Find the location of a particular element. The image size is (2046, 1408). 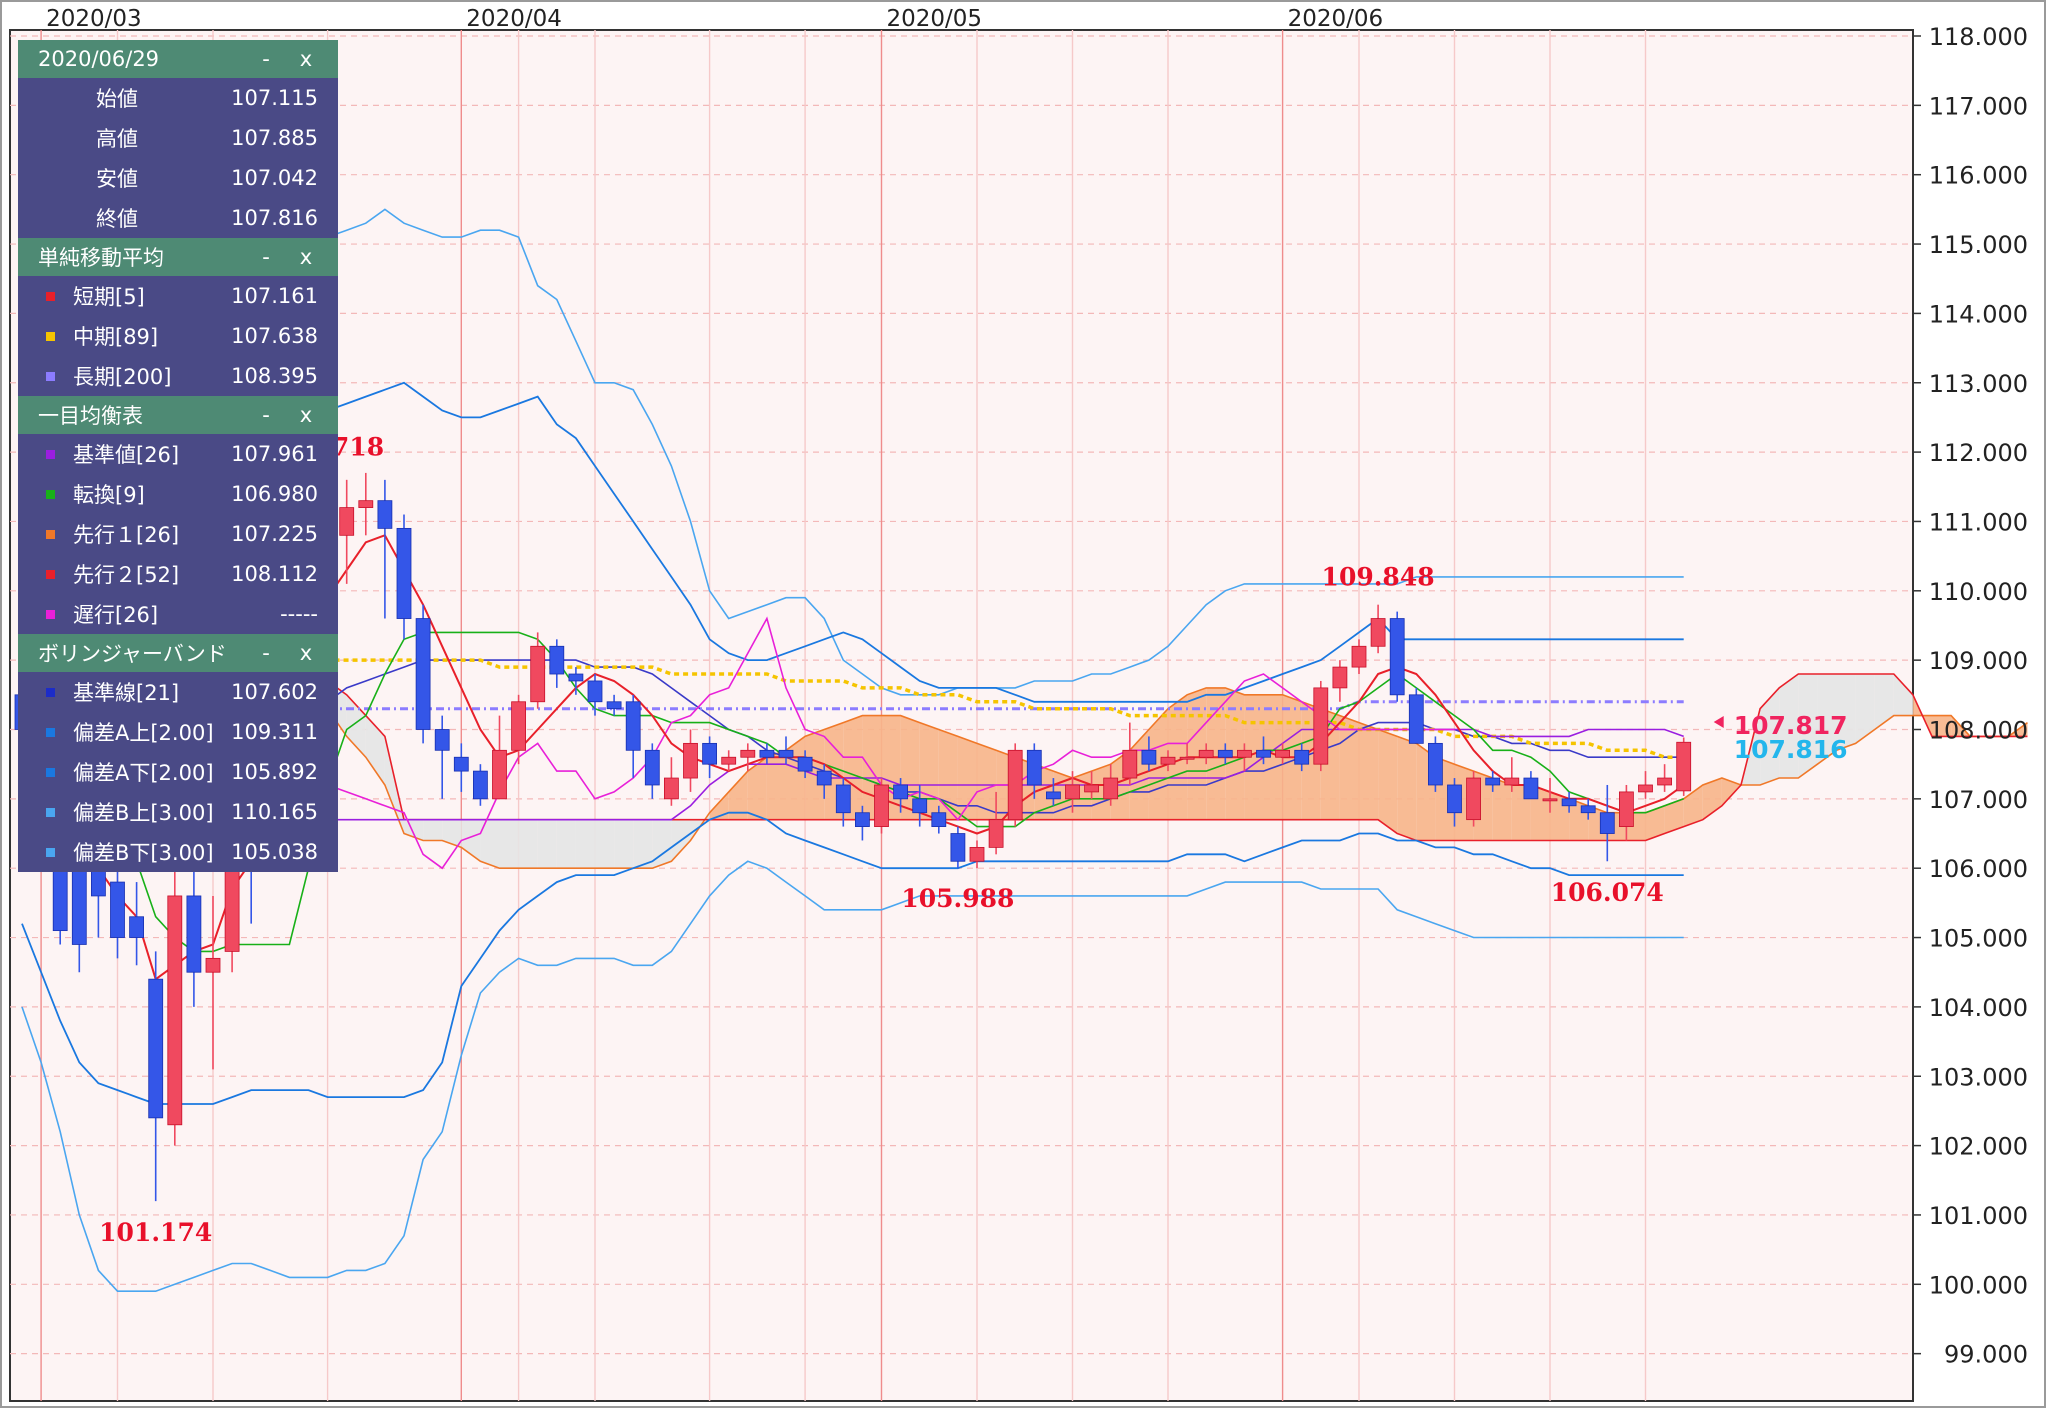

panel-row-value: 106.980 is located at coordinates (274, 494).